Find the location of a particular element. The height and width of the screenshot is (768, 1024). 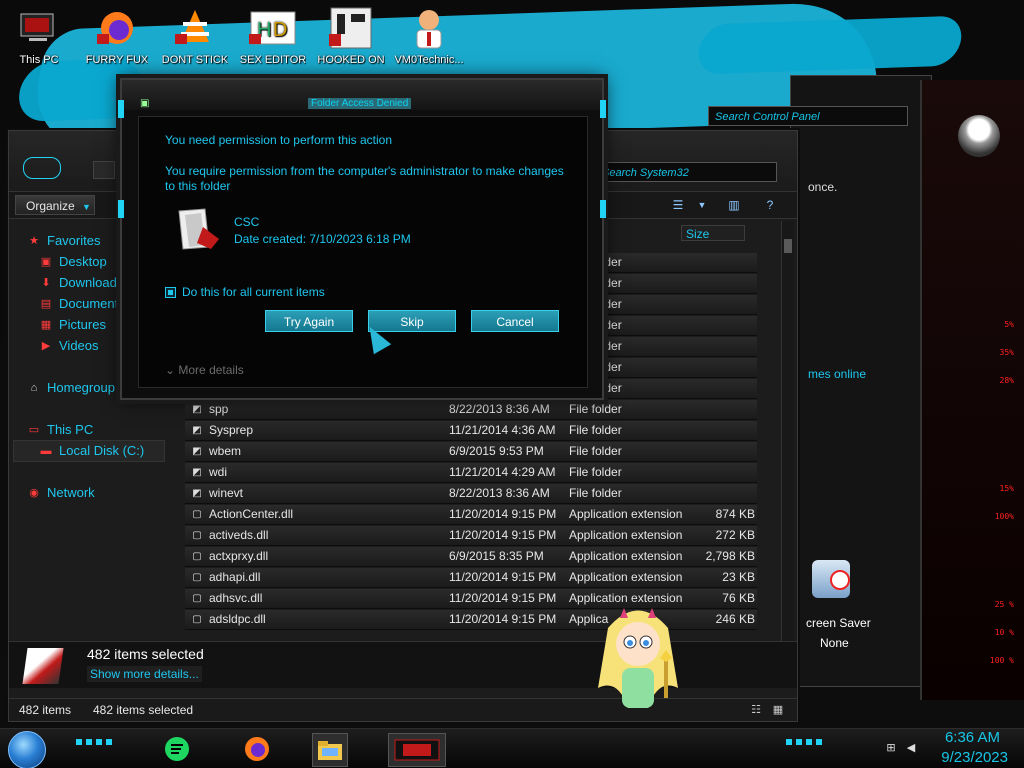

download-icon: ⬇ is located at coordinates (46, 283).